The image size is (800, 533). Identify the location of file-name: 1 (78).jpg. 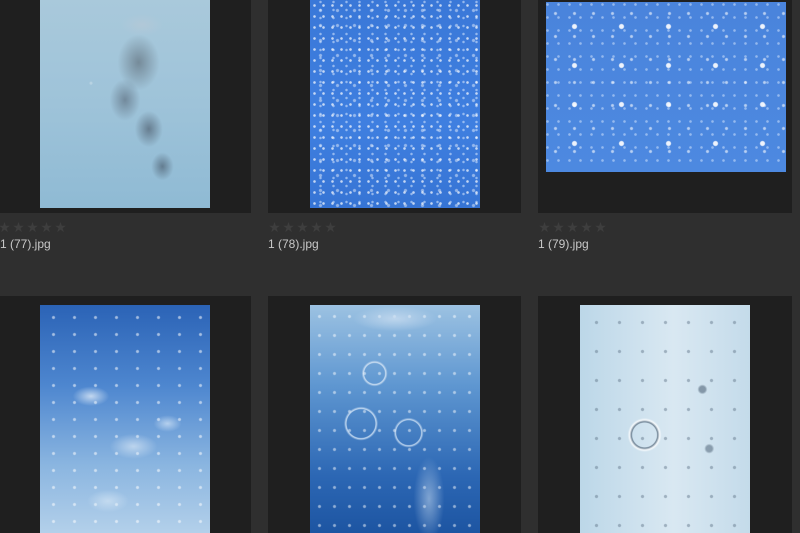
(293, 244).